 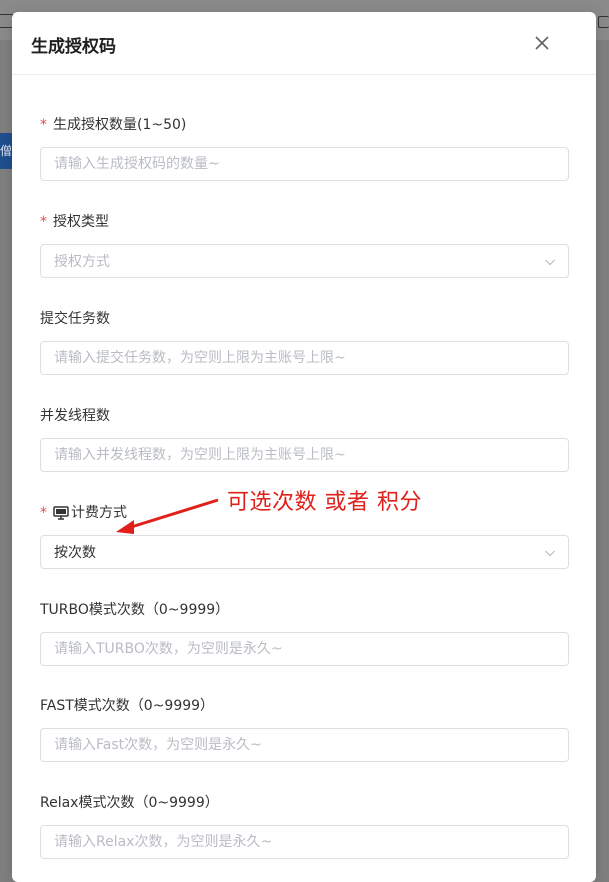 I want to click on background-menu-icon, so click(x=603, y=22).